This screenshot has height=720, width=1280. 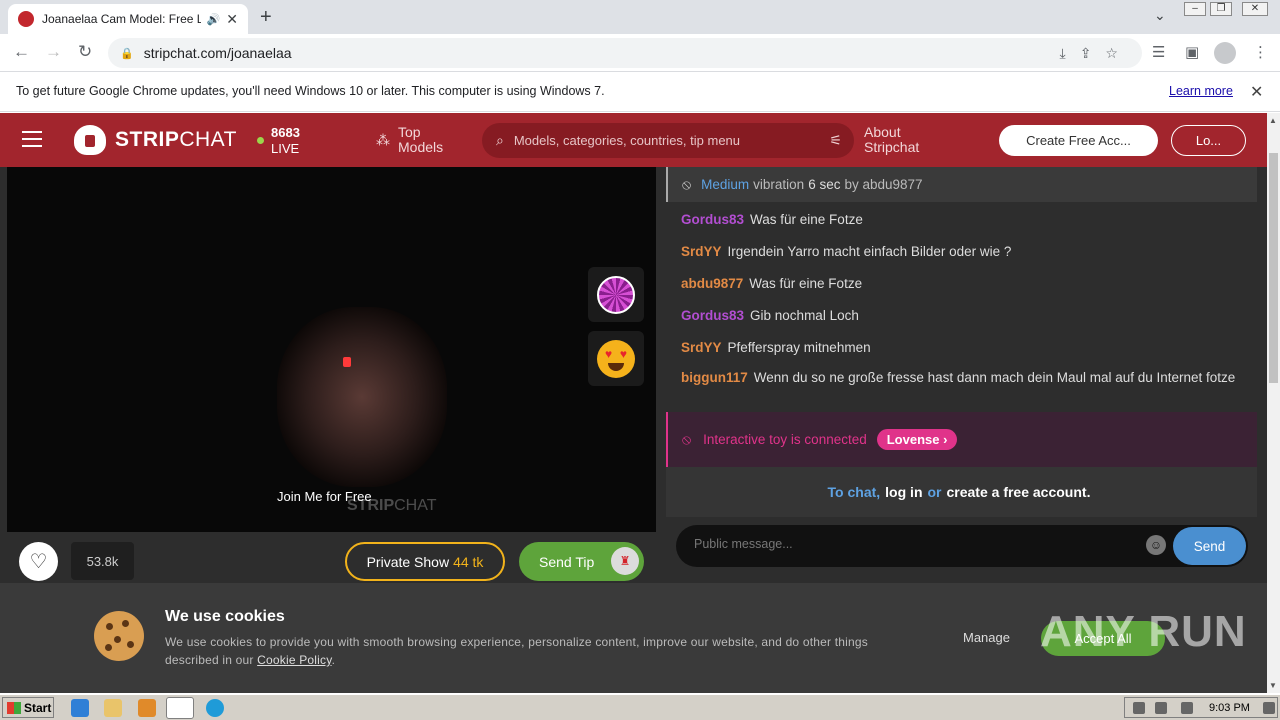 I want to click on search-placeholder: Models, categories, countries, tip menu, so click(x=627, y=140).